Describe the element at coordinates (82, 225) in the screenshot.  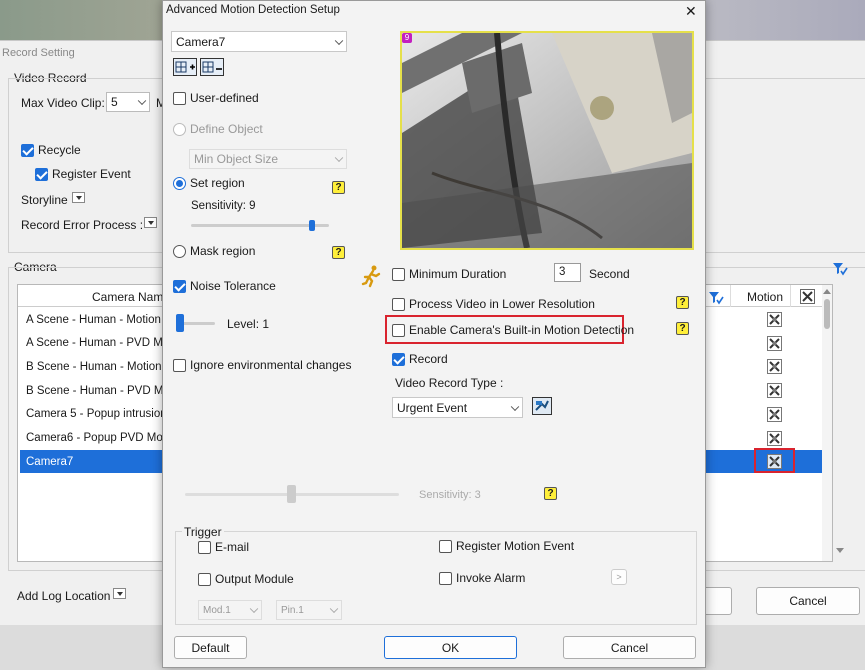
I see `record-error-process-label: Record Error Process :` at that location.